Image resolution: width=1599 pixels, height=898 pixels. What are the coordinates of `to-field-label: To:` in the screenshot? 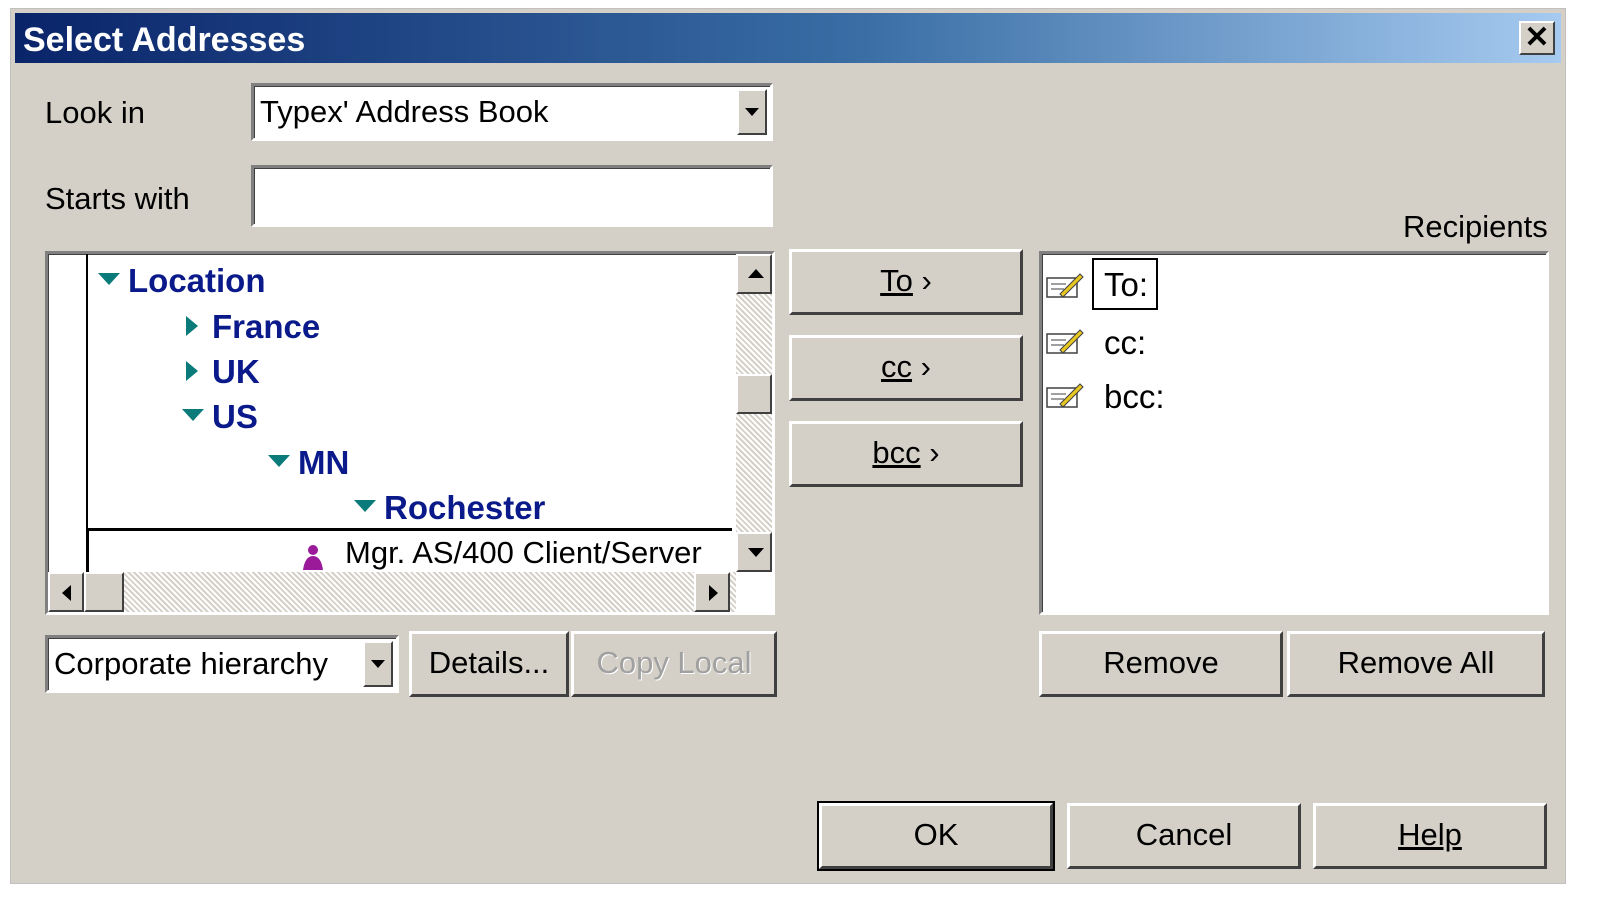 It's located at (1126, 284).